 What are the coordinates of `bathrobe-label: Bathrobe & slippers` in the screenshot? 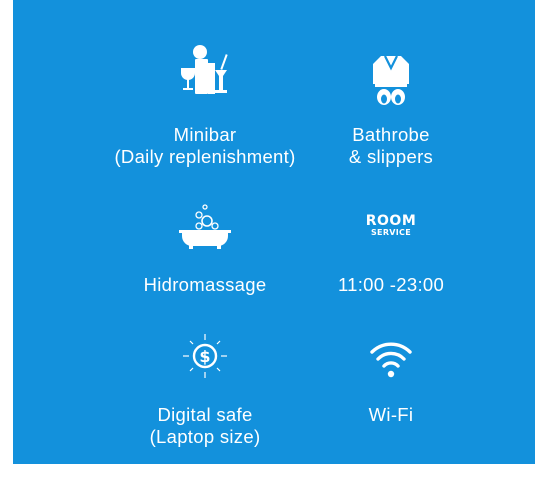 It's located at (391, 146).